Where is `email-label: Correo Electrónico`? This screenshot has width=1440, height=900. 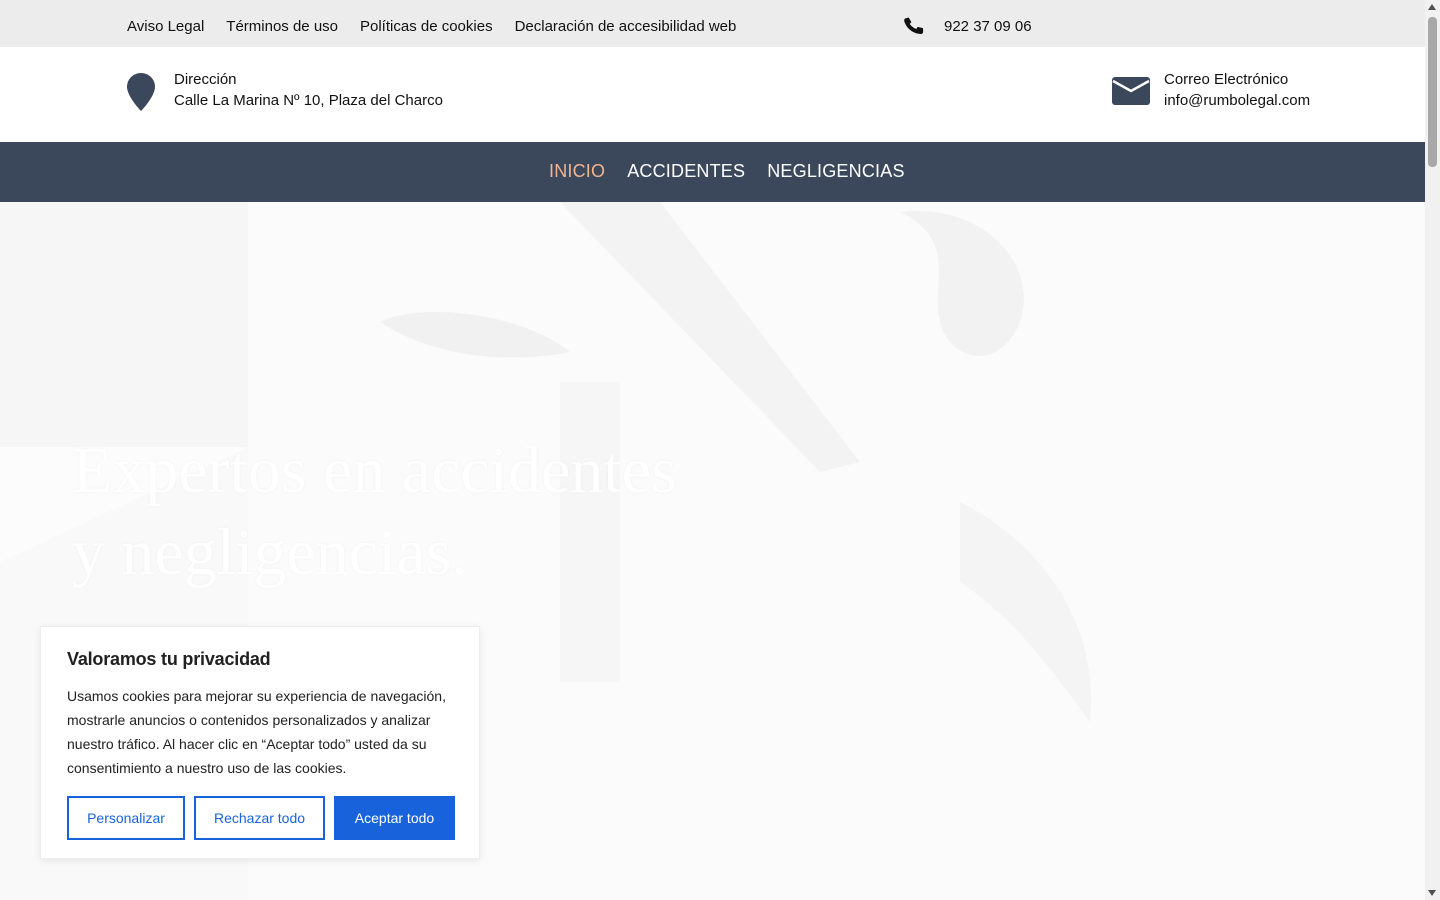
email-label: Correo Electrónico is located at coordinates (1226, 79).